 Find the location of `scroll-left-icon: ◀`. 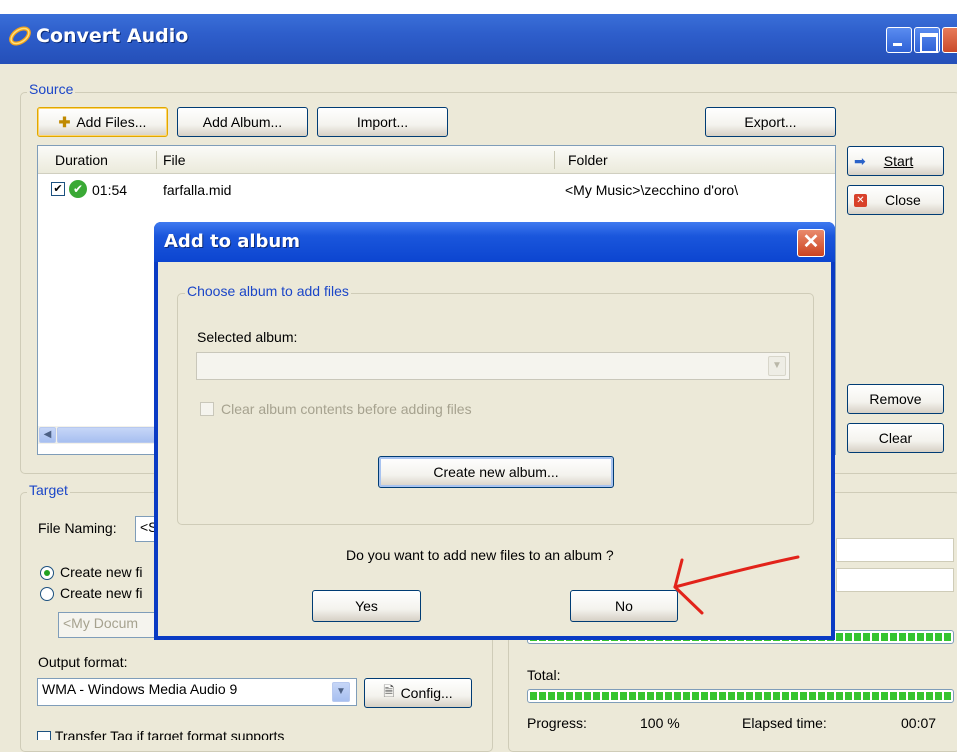

scroll-left-icon: ◀ is located at coordinates (47, 435).